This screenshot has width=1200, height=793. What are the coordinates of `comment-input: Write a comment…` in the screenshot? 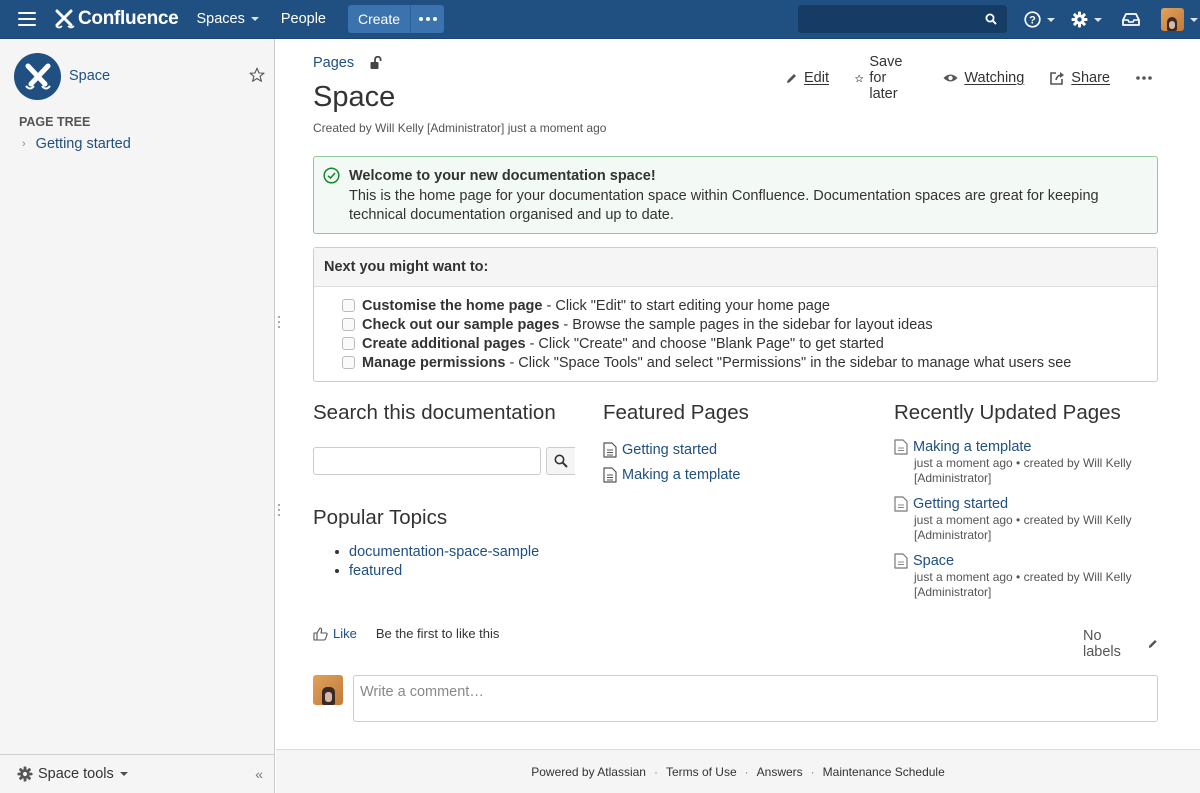 It's located at (755, 698).